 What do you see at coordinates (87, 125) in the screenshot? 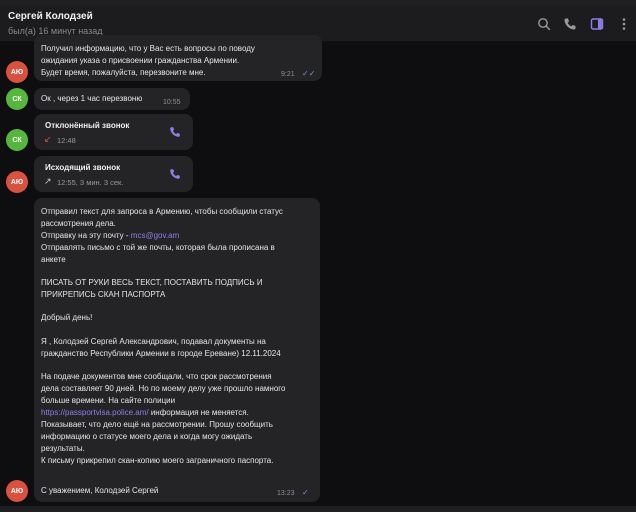
I see `call-title: Отклонённый звонок` at bounding box center [87, 125].